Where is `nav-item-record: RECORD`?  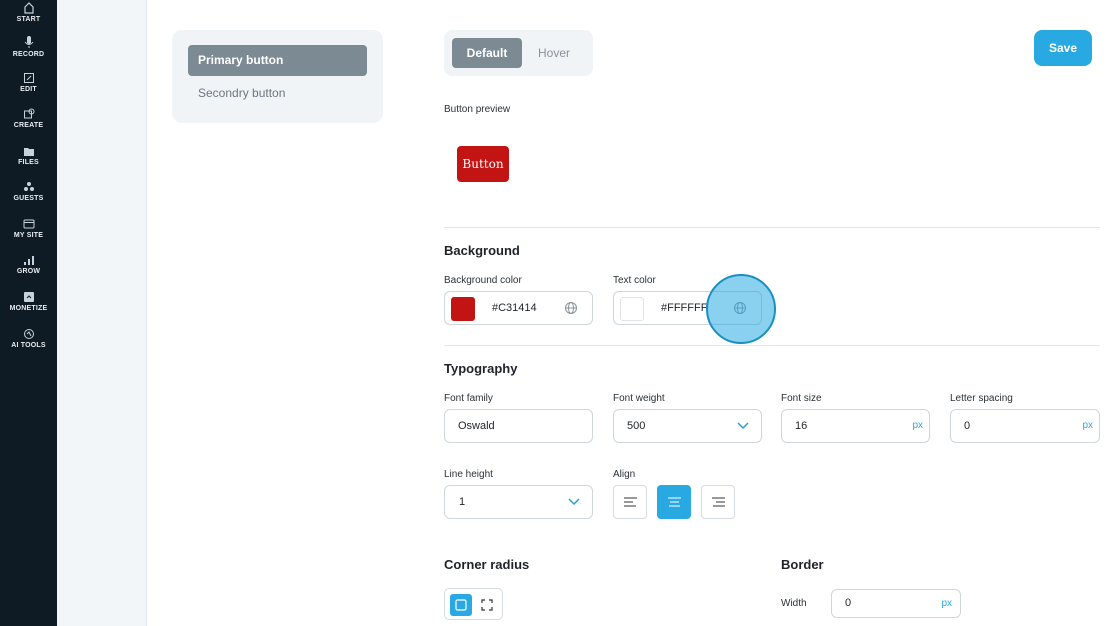 nav-item-record: RECORD is located at coordinates (28, 46).